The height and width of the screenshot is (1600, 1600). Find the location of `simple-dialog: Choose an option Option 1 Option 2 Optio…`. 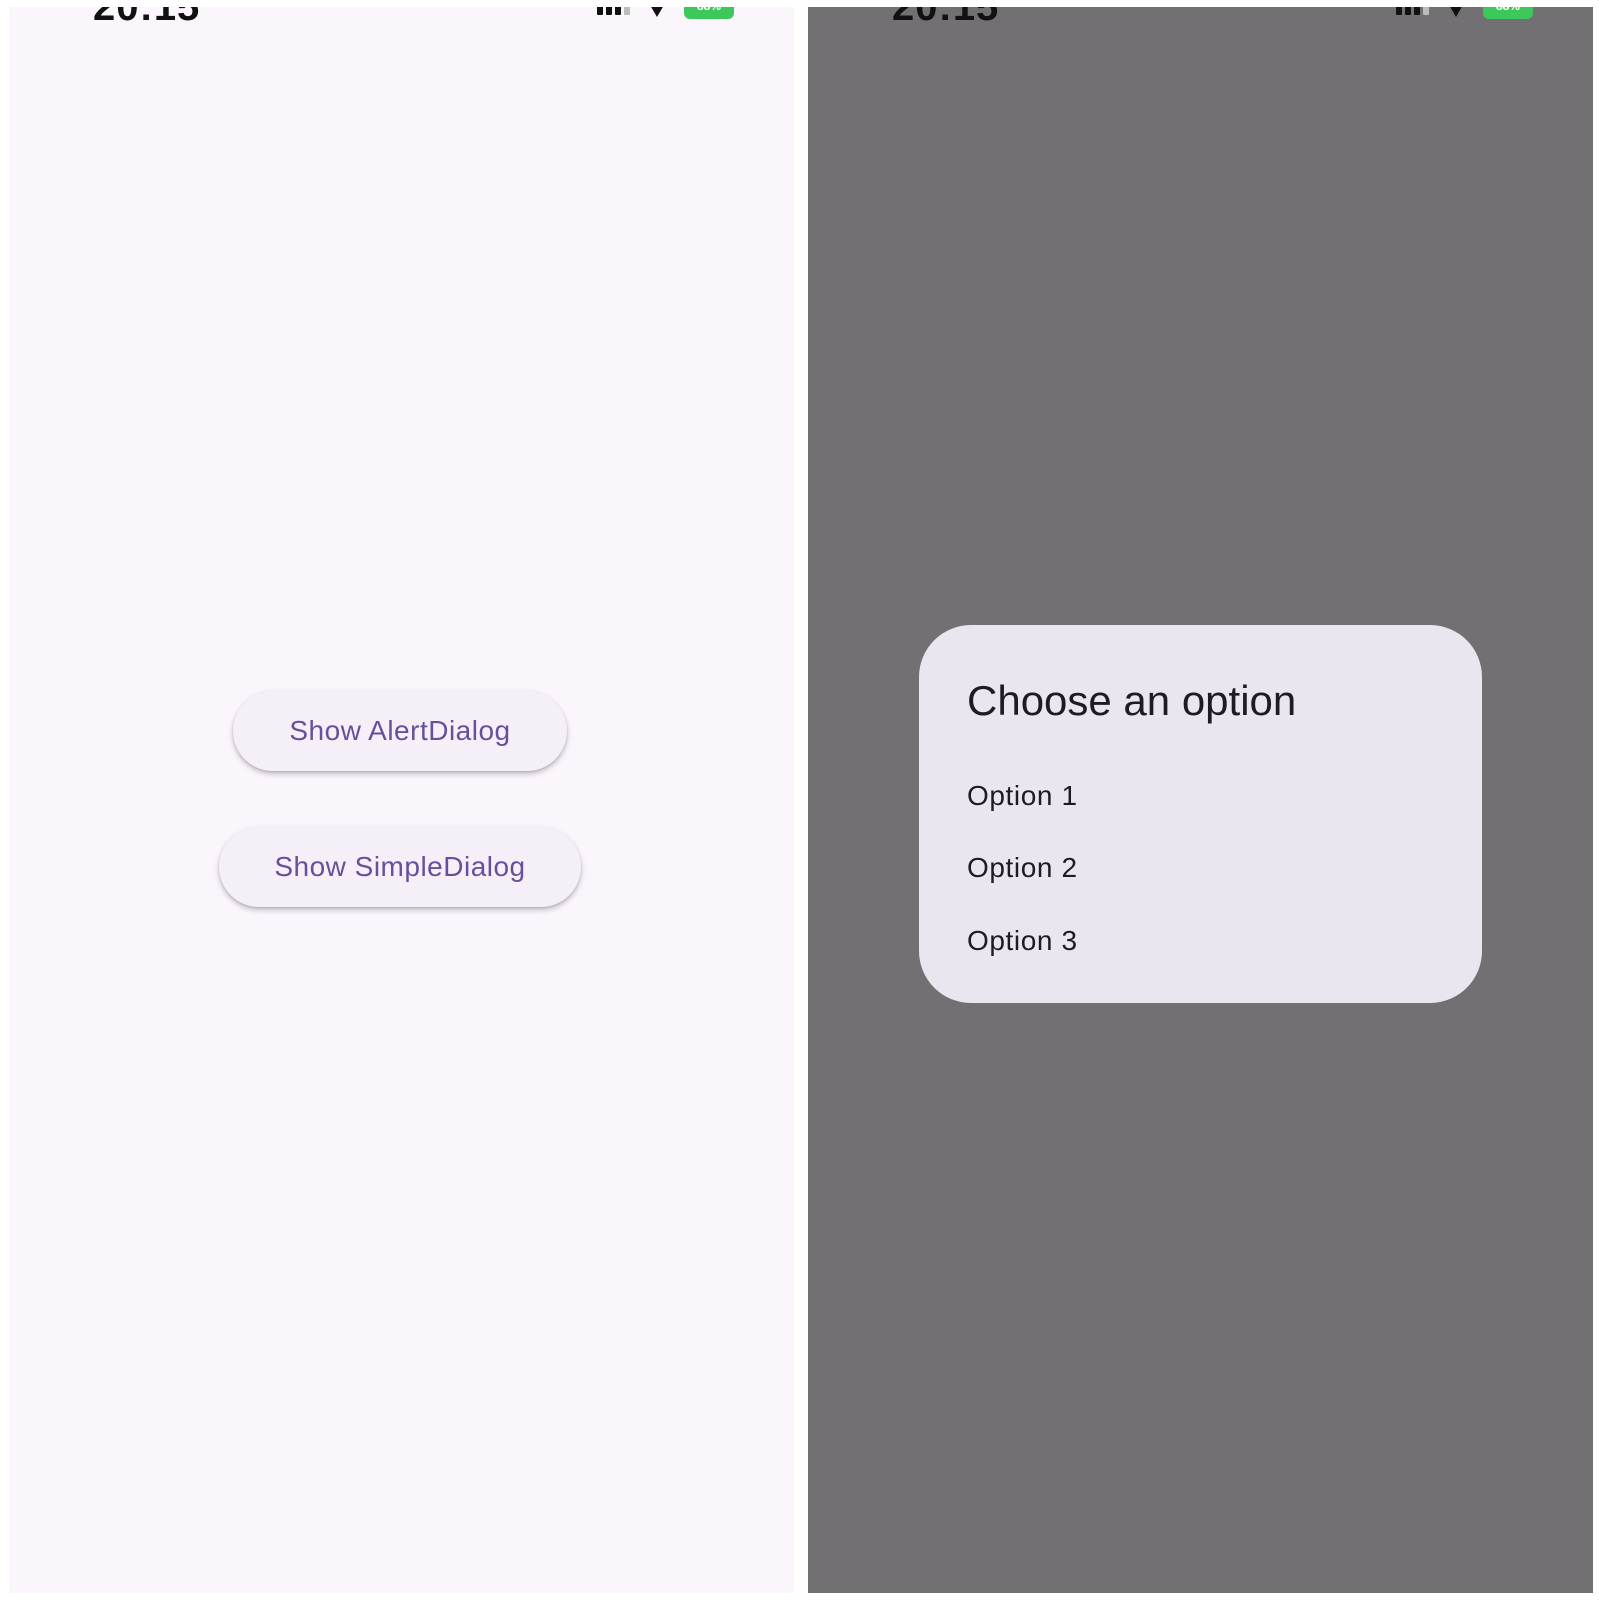

simple-dialog: Choose an option Option 1 Option 2 Optio… is located at coordinates (1200, 814).